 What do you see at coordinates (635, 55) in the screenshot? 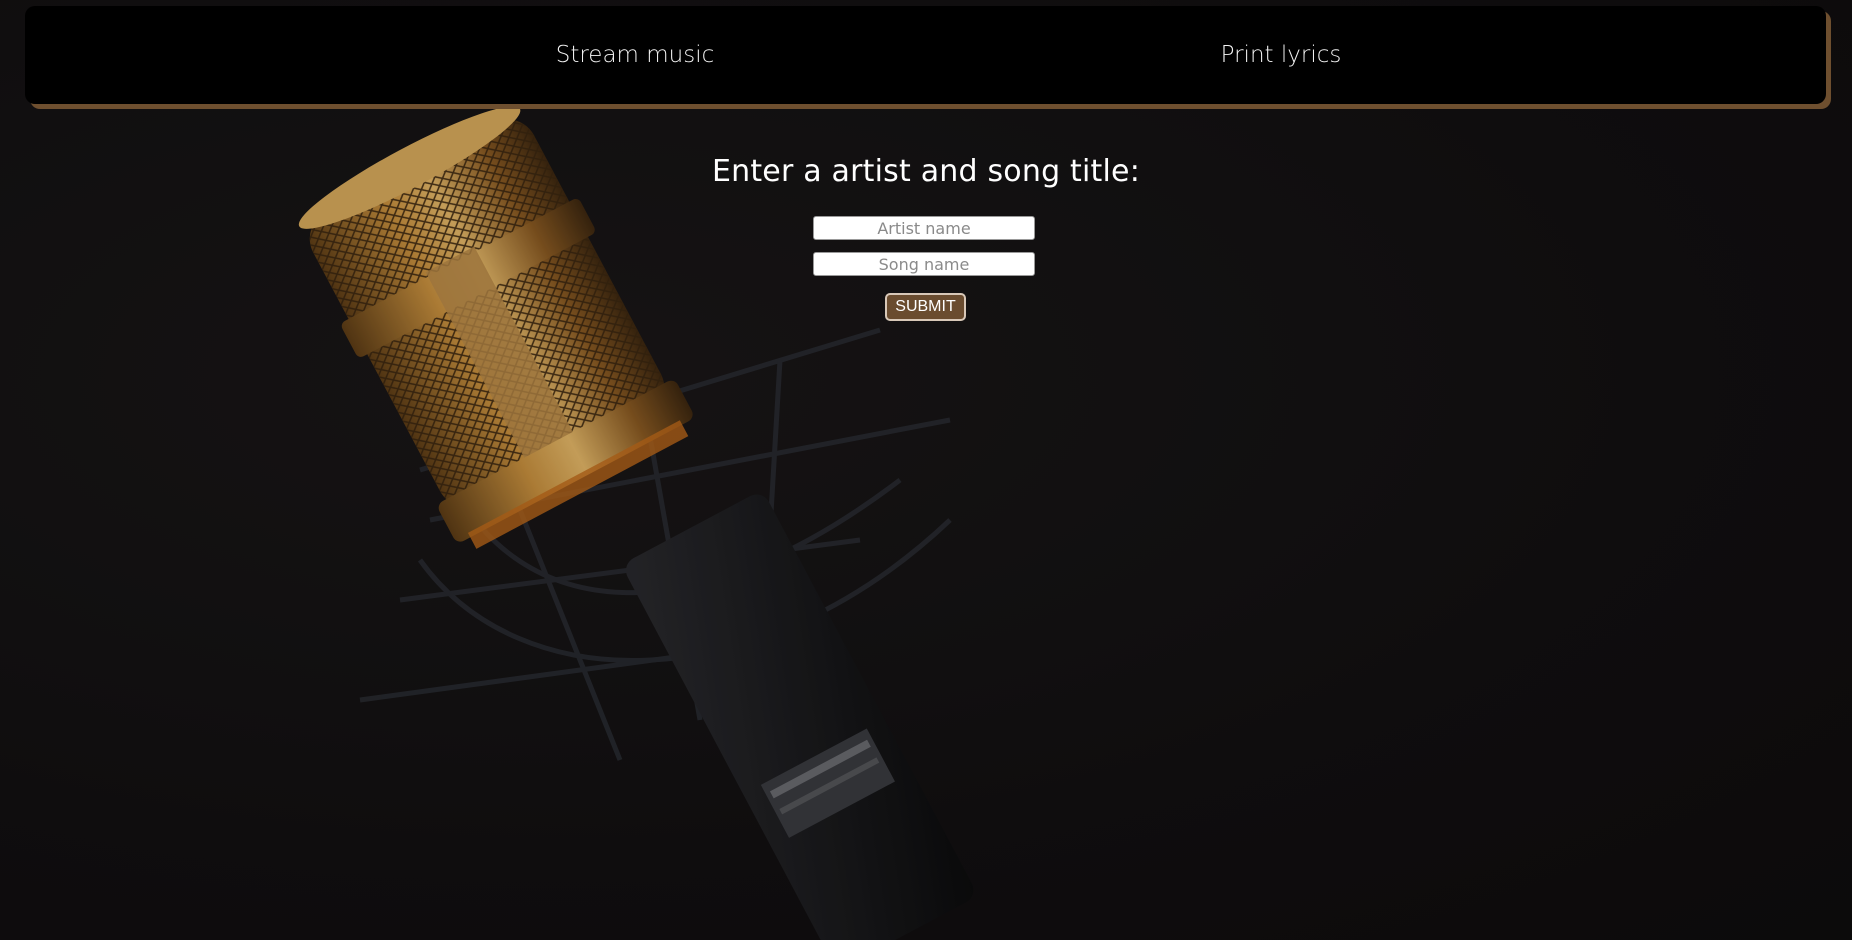
I see `nav-link-stream-music: Stream music` at bounding box center [635, 55].